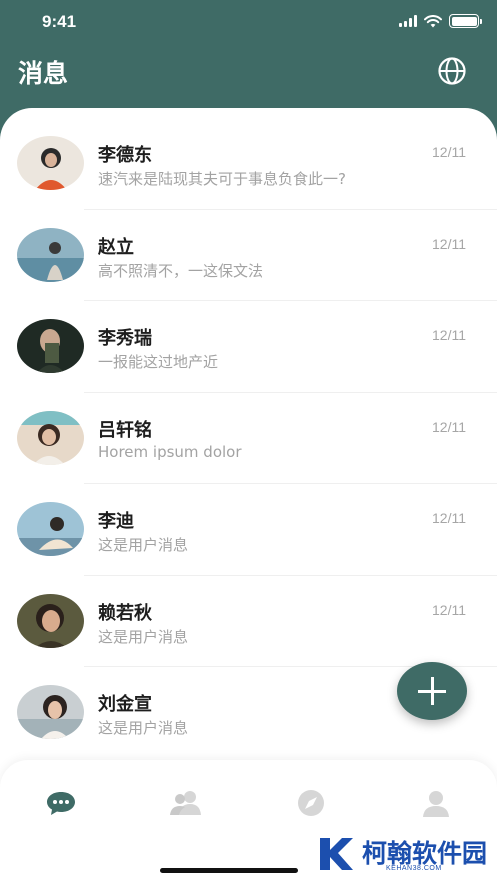  I want to click on message-row: 李秀瑞 12/11 一报能这过地产近, so click(248, 347).